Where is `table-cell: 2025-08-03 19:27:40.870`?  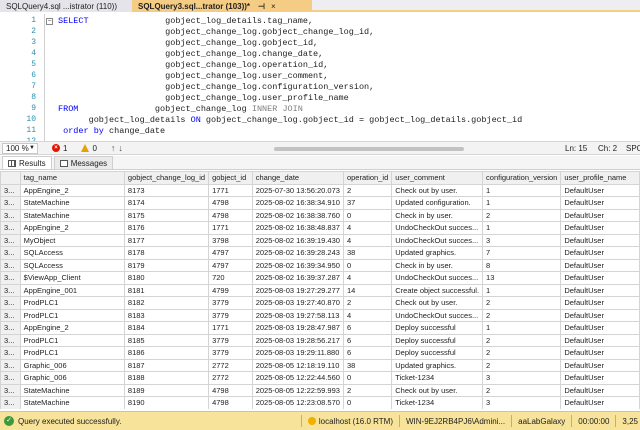 table-cell: 2025-08-03 19:27:40.870 is located at coordinates (297, 303).